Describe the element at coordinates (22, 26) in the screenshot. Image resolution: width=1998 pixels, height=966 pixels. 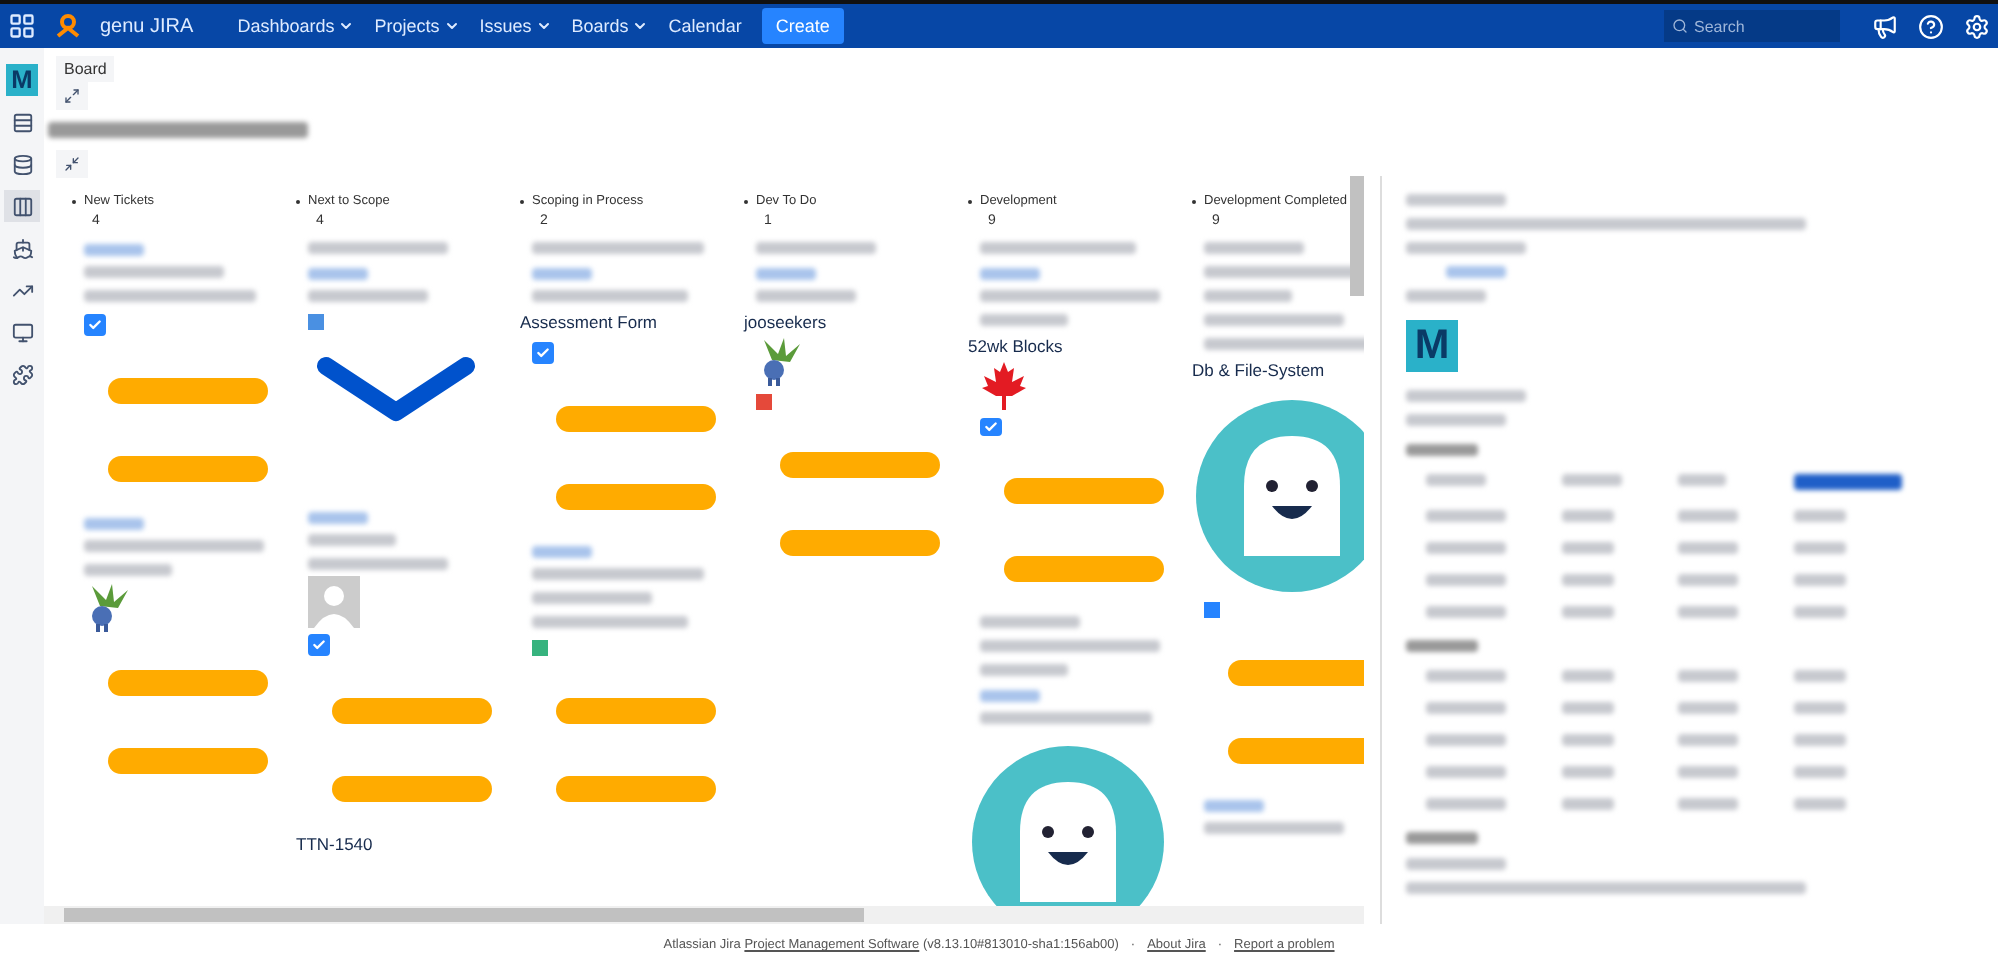
I see `app-switcher-icon` at that location.